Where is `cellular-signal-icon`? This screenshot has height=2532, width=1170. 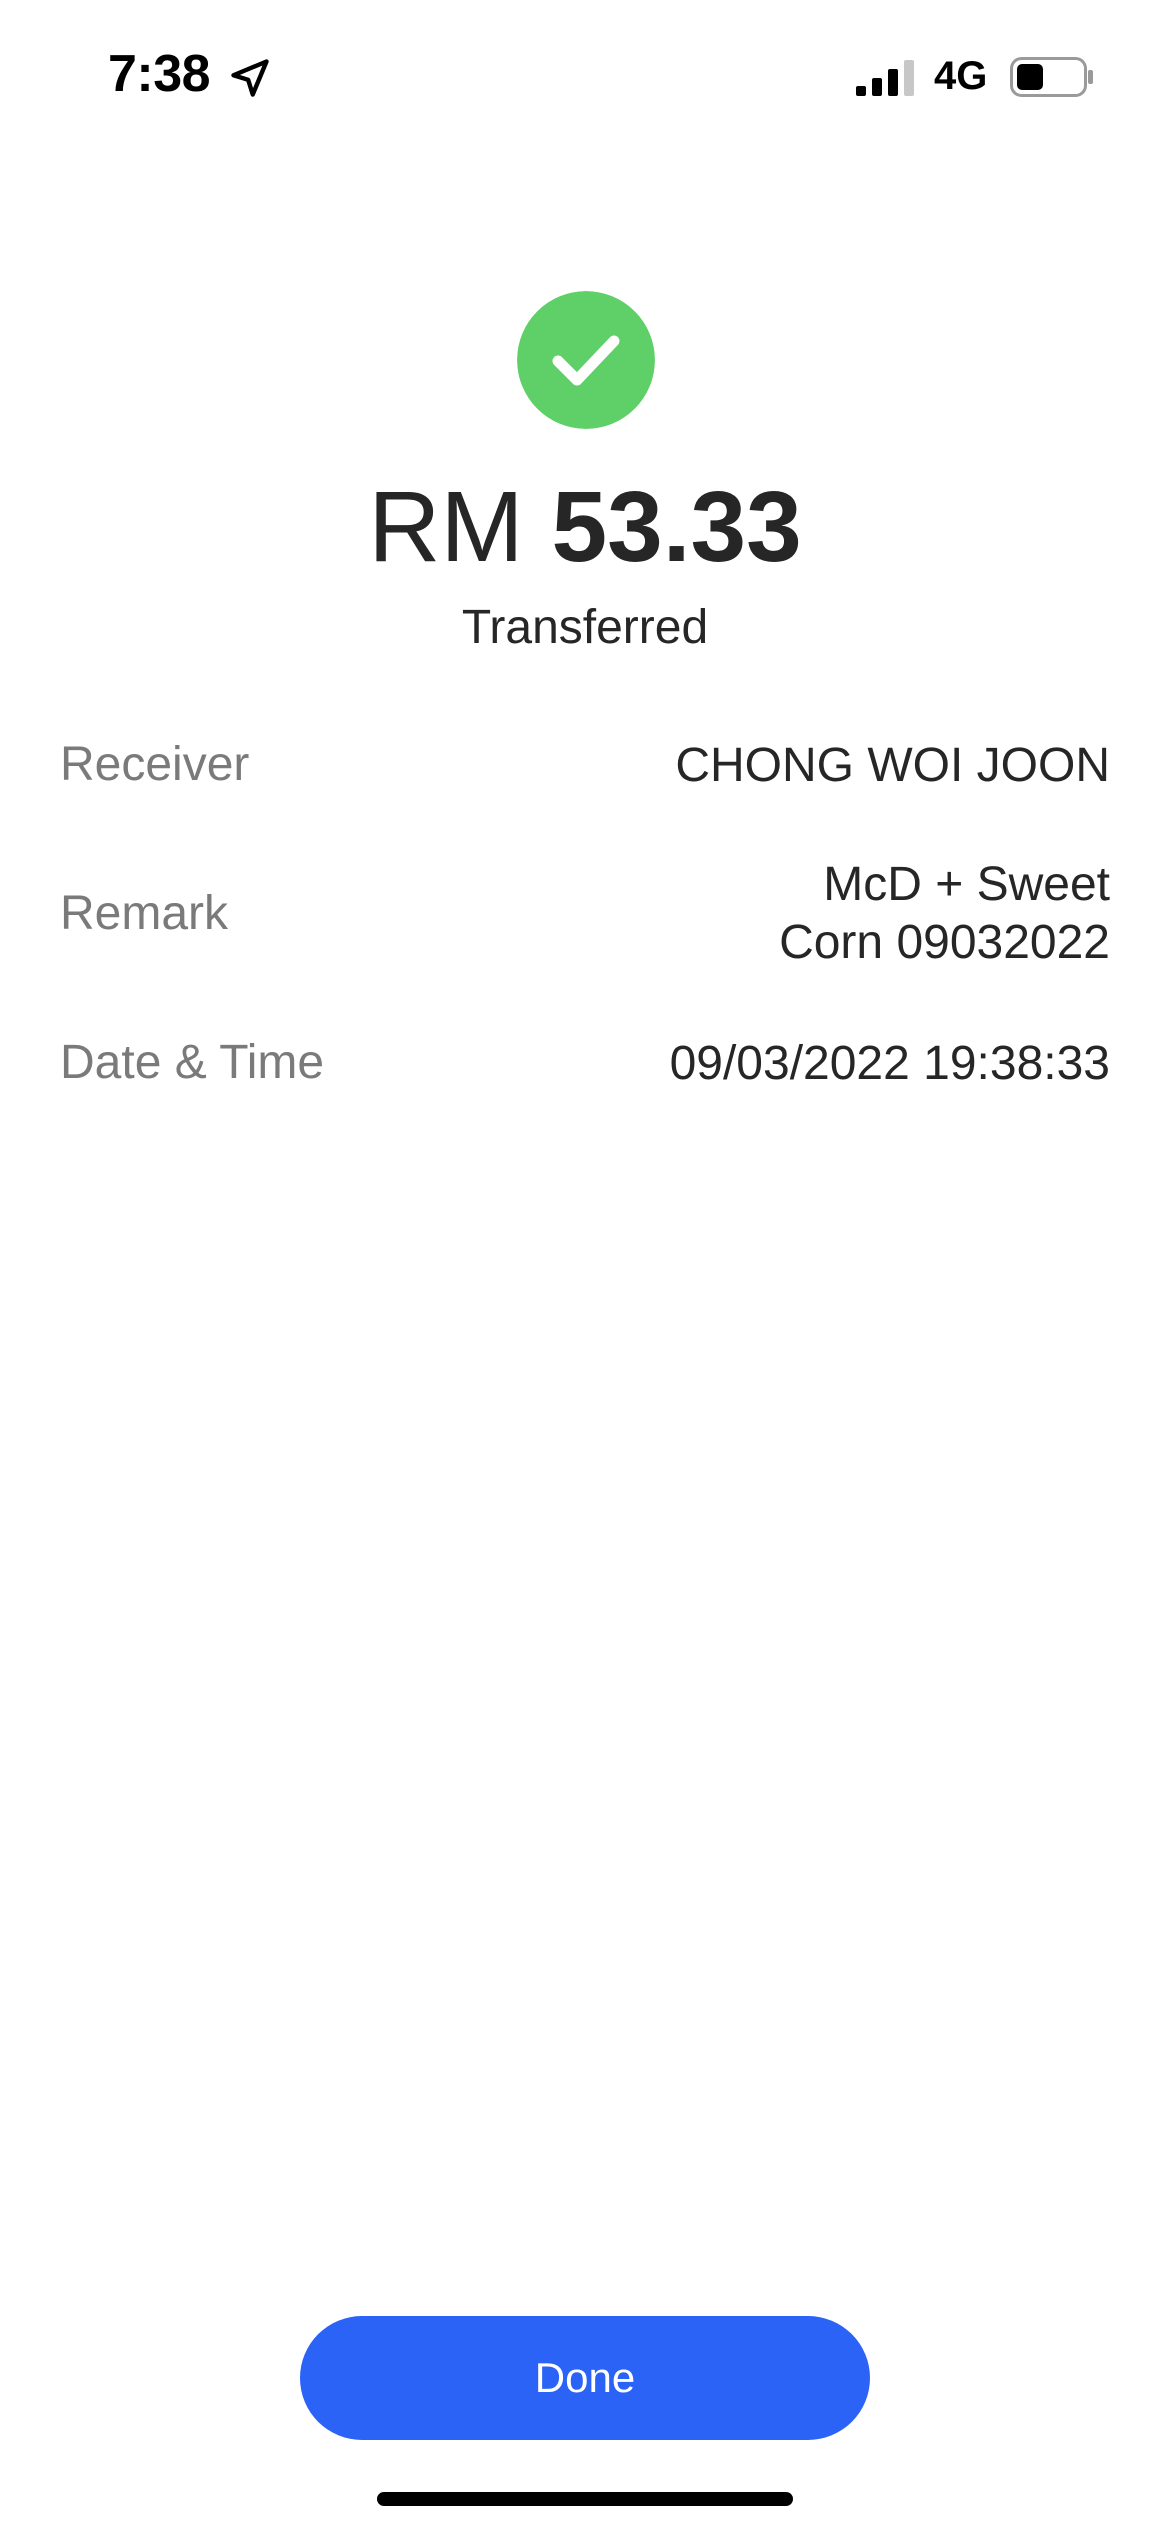 cellular-signal-icon is located at coordinates (885, 78).